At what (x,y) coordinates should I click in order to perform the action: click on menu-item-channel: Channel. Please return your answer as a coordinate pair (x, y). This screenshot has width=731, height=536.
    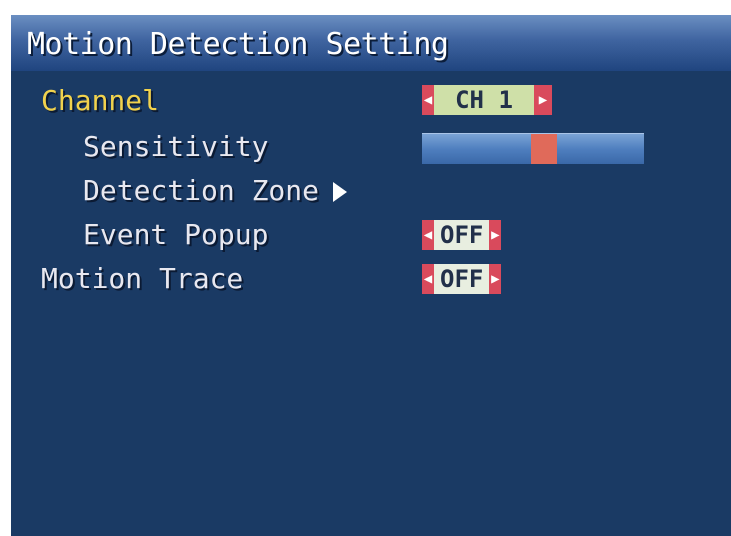
    Looking at the image, I should click on (100, 101).